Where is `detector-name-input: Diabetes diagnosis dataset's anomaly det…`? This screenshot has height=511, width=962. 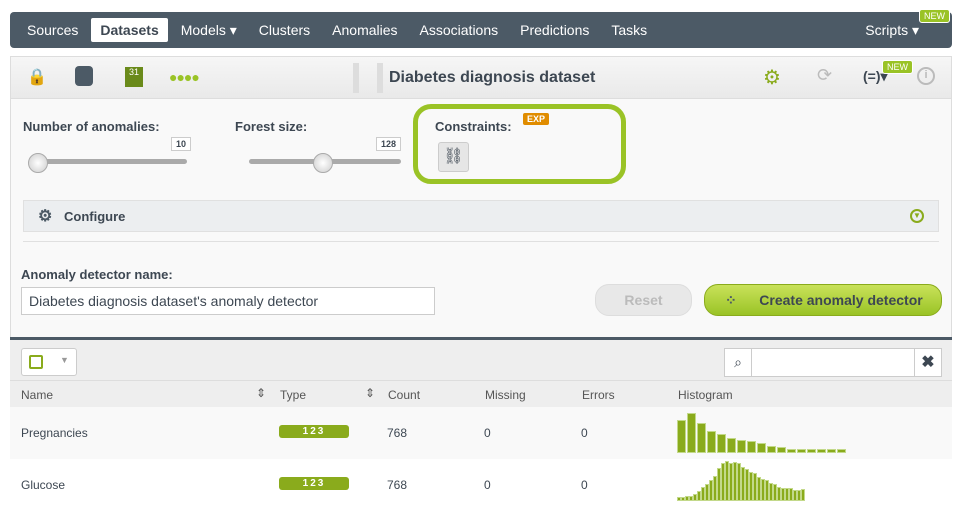
detector-name-input: Diabetes diagnosis dataset's anomaly det… is located at coordinates (228, 301).